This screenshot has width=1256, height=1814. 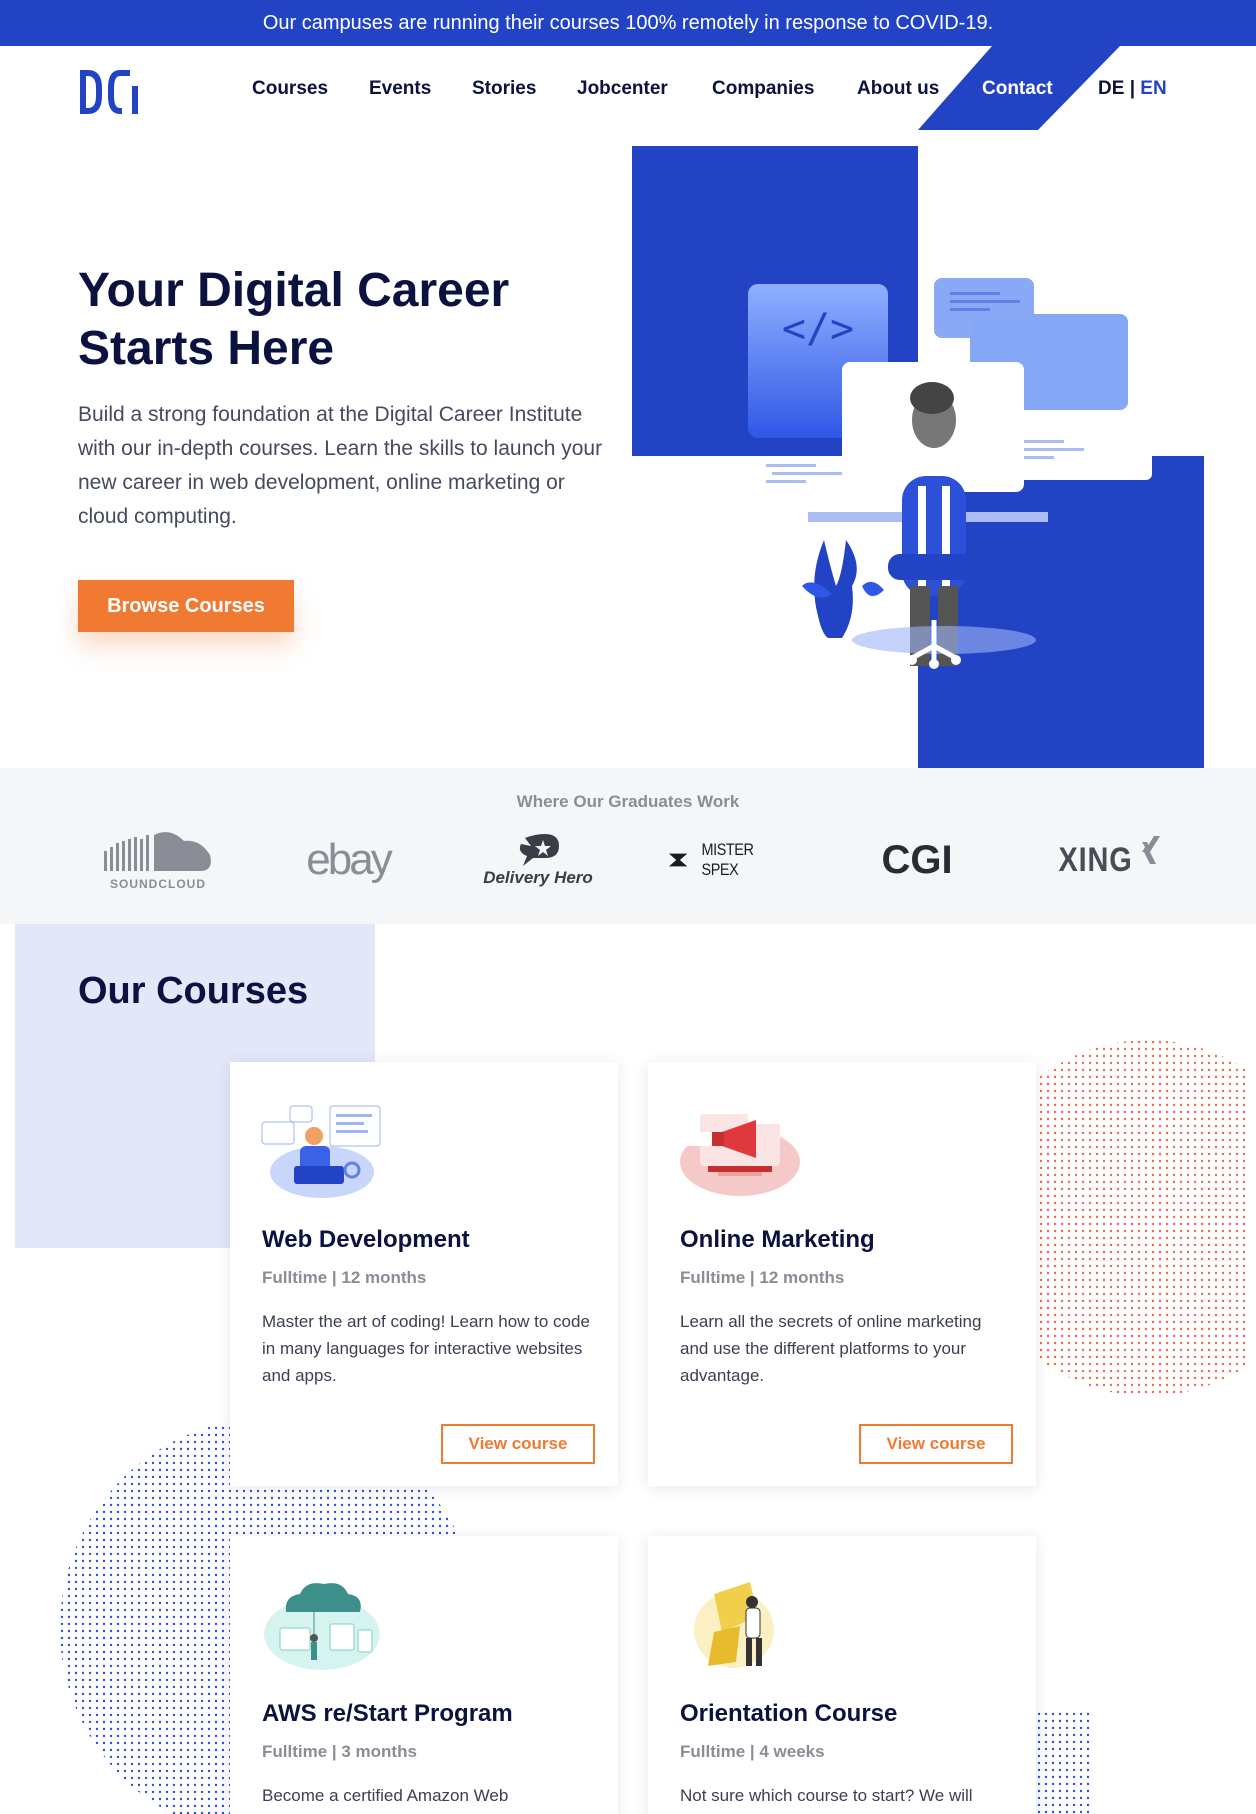 I want to click on soundcloud-cloud-icon, so click(x=157, y=851).